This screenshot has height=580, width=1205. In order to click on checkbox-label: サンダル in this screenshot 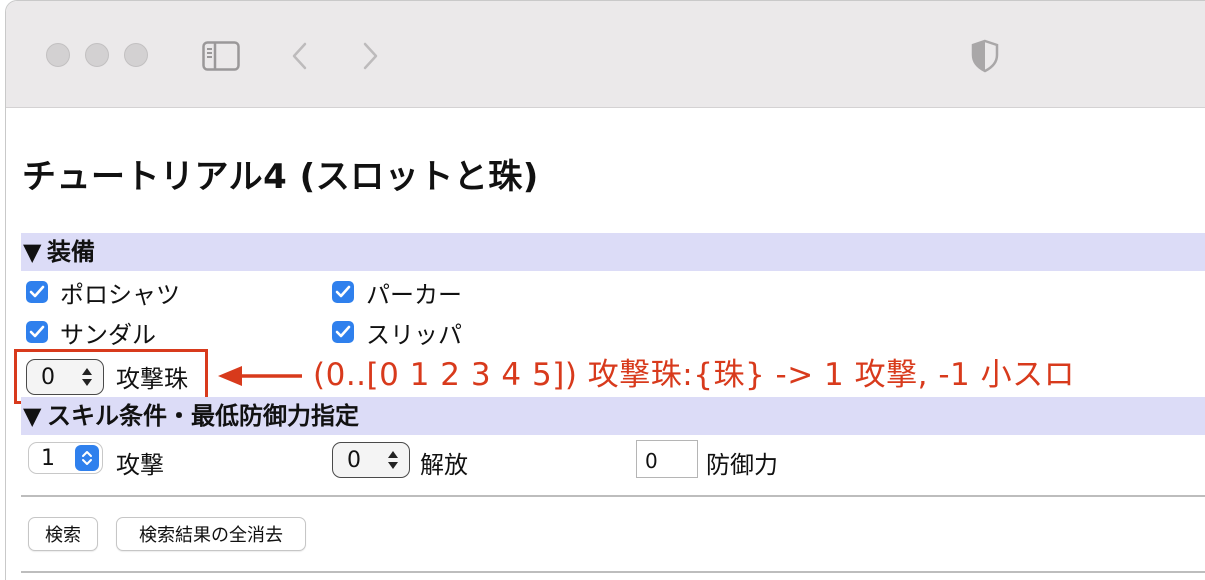, I will do `click(108, 334)`.